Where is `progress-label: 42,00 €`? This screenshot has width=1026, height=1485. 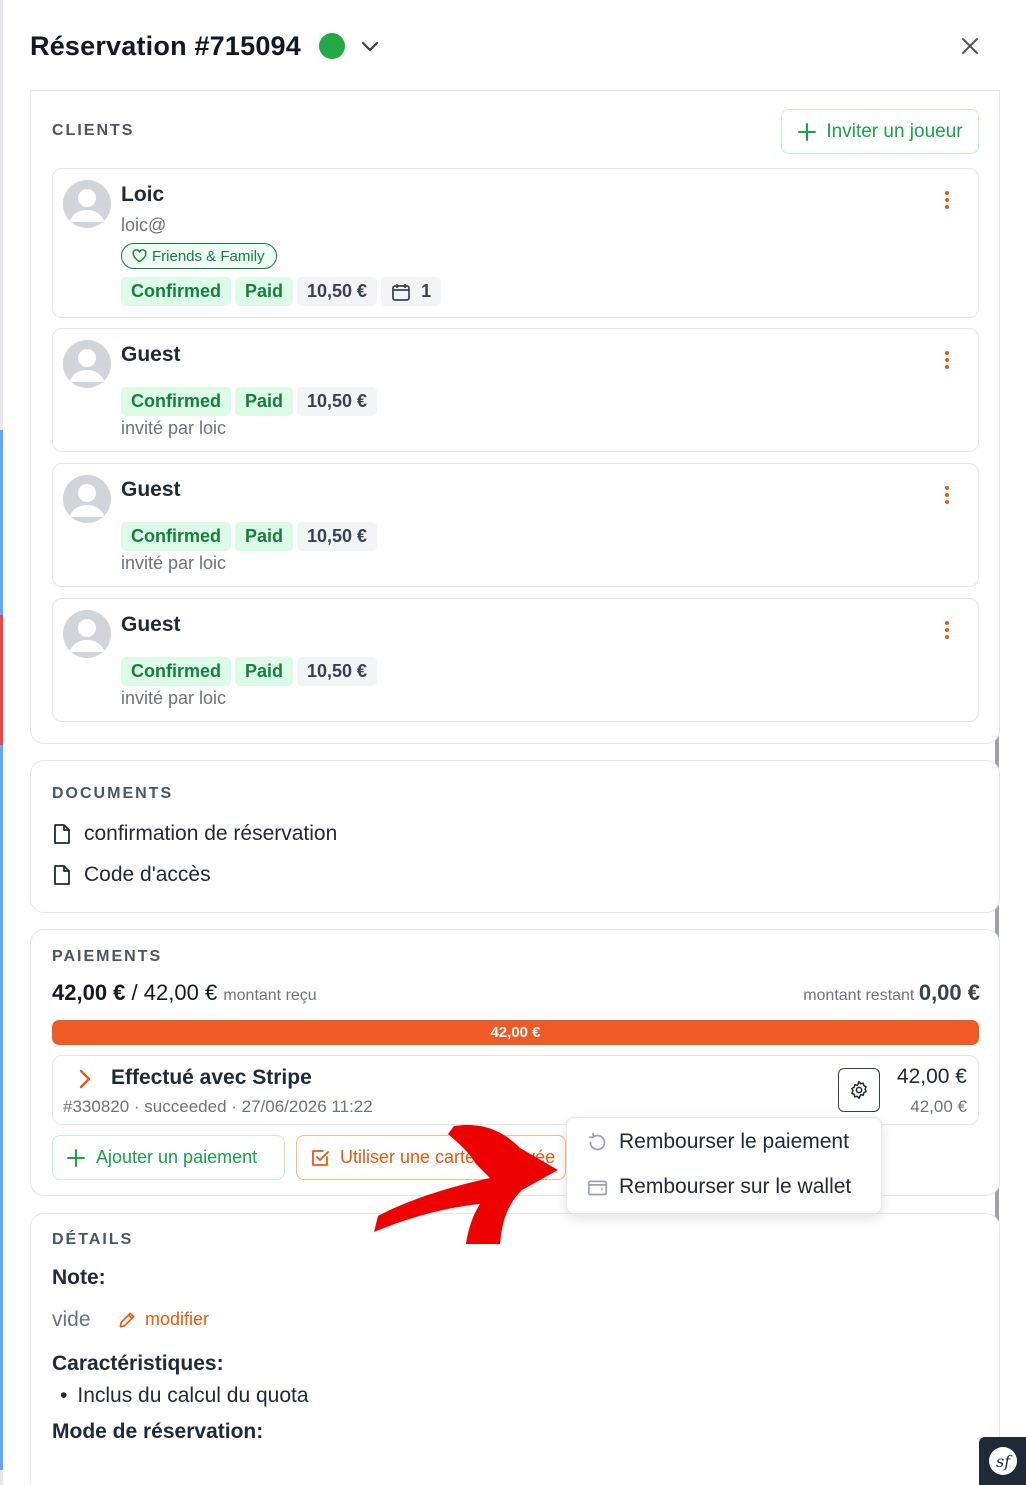
progress-label: 42,00 € is located at coordinates (515, 1032).